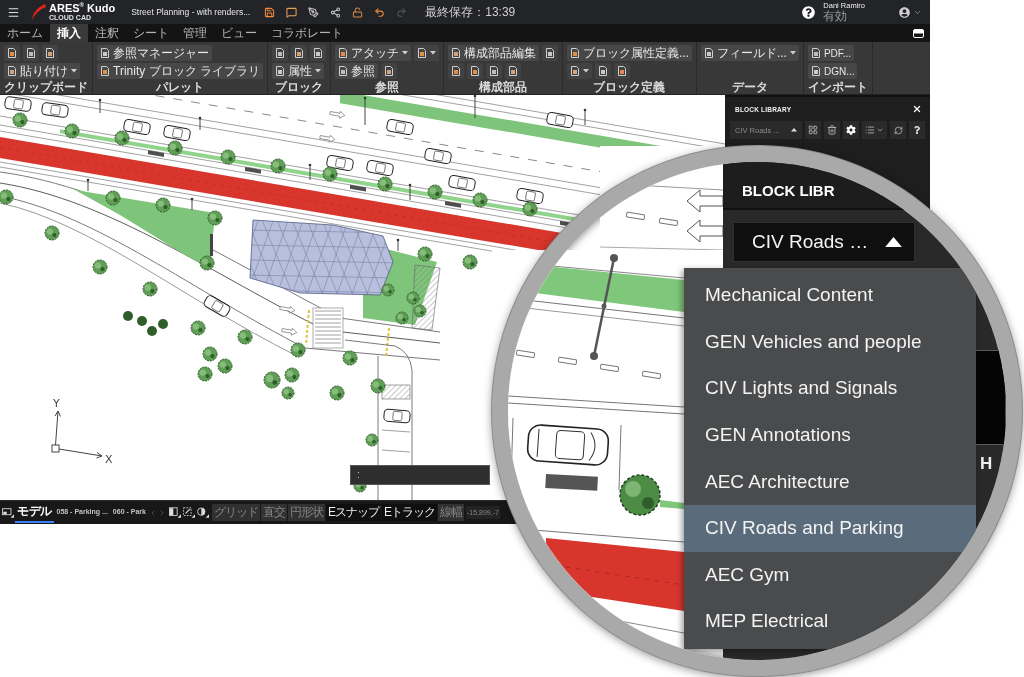 The width and height of the screenshot is (1024, 677). Describe the element at coordinates (25, 33) in the screenshot. I see `ribbon-tab: ホーム` at that location.